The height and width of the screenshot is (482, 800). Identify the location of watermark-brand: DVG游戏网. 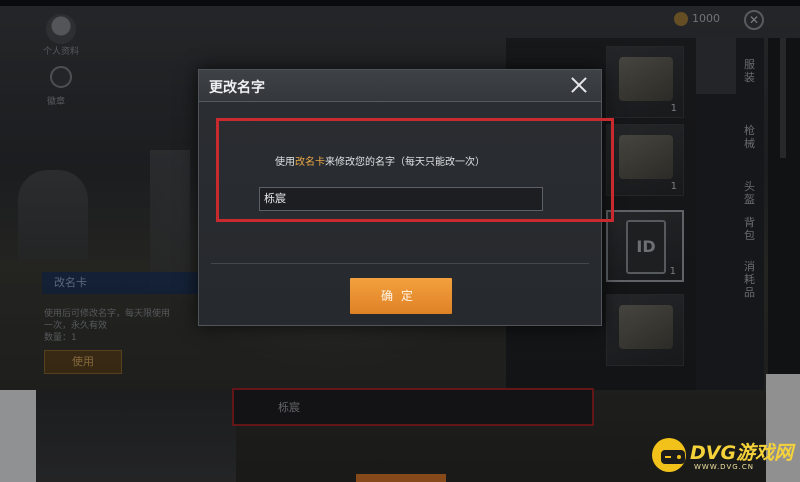
(742, 453).